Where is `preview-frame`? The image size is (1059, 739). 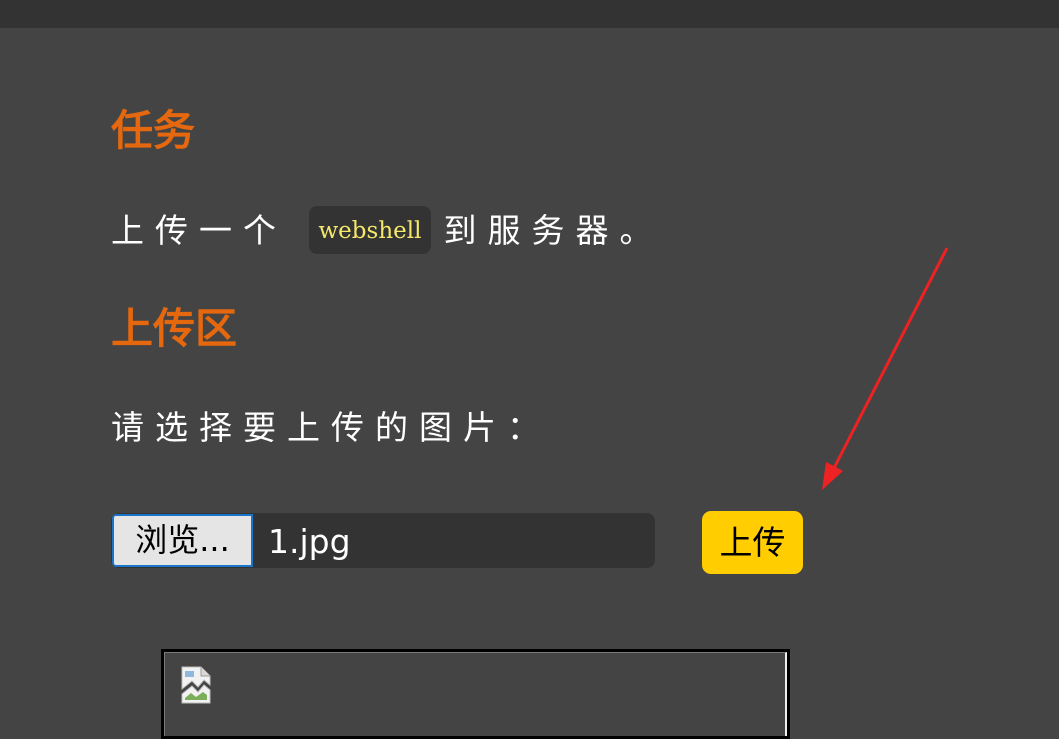
preview-frame is located at coordinates (475, 694).